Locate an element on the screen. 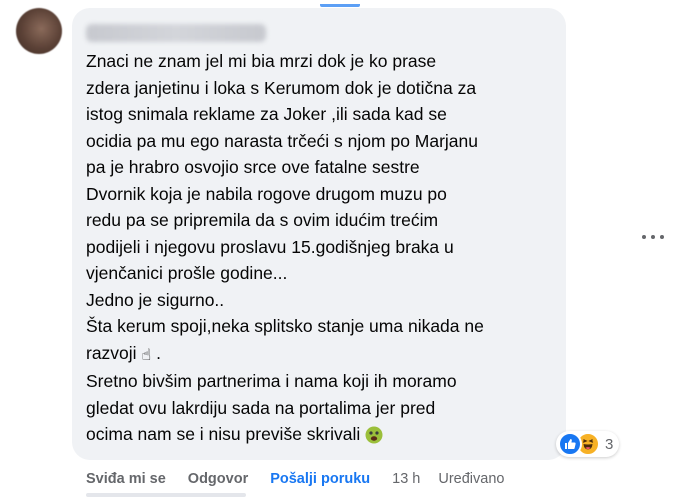  top-link-fragment is located at coordinates (340, 3).